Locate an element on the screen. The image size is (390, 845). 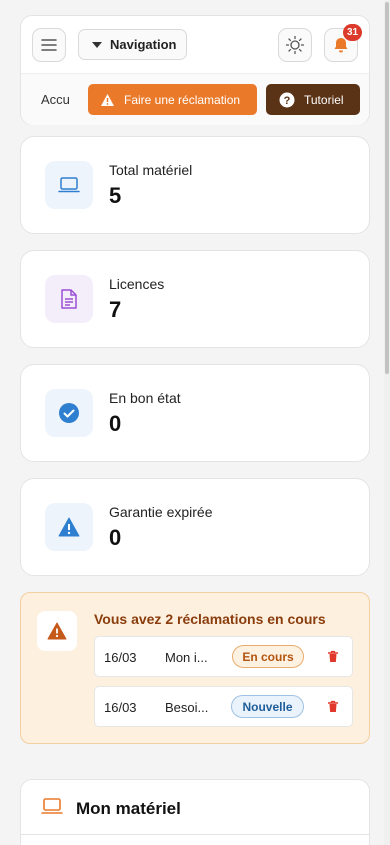
stat-label: Licences is located at coordinates (137, 284).